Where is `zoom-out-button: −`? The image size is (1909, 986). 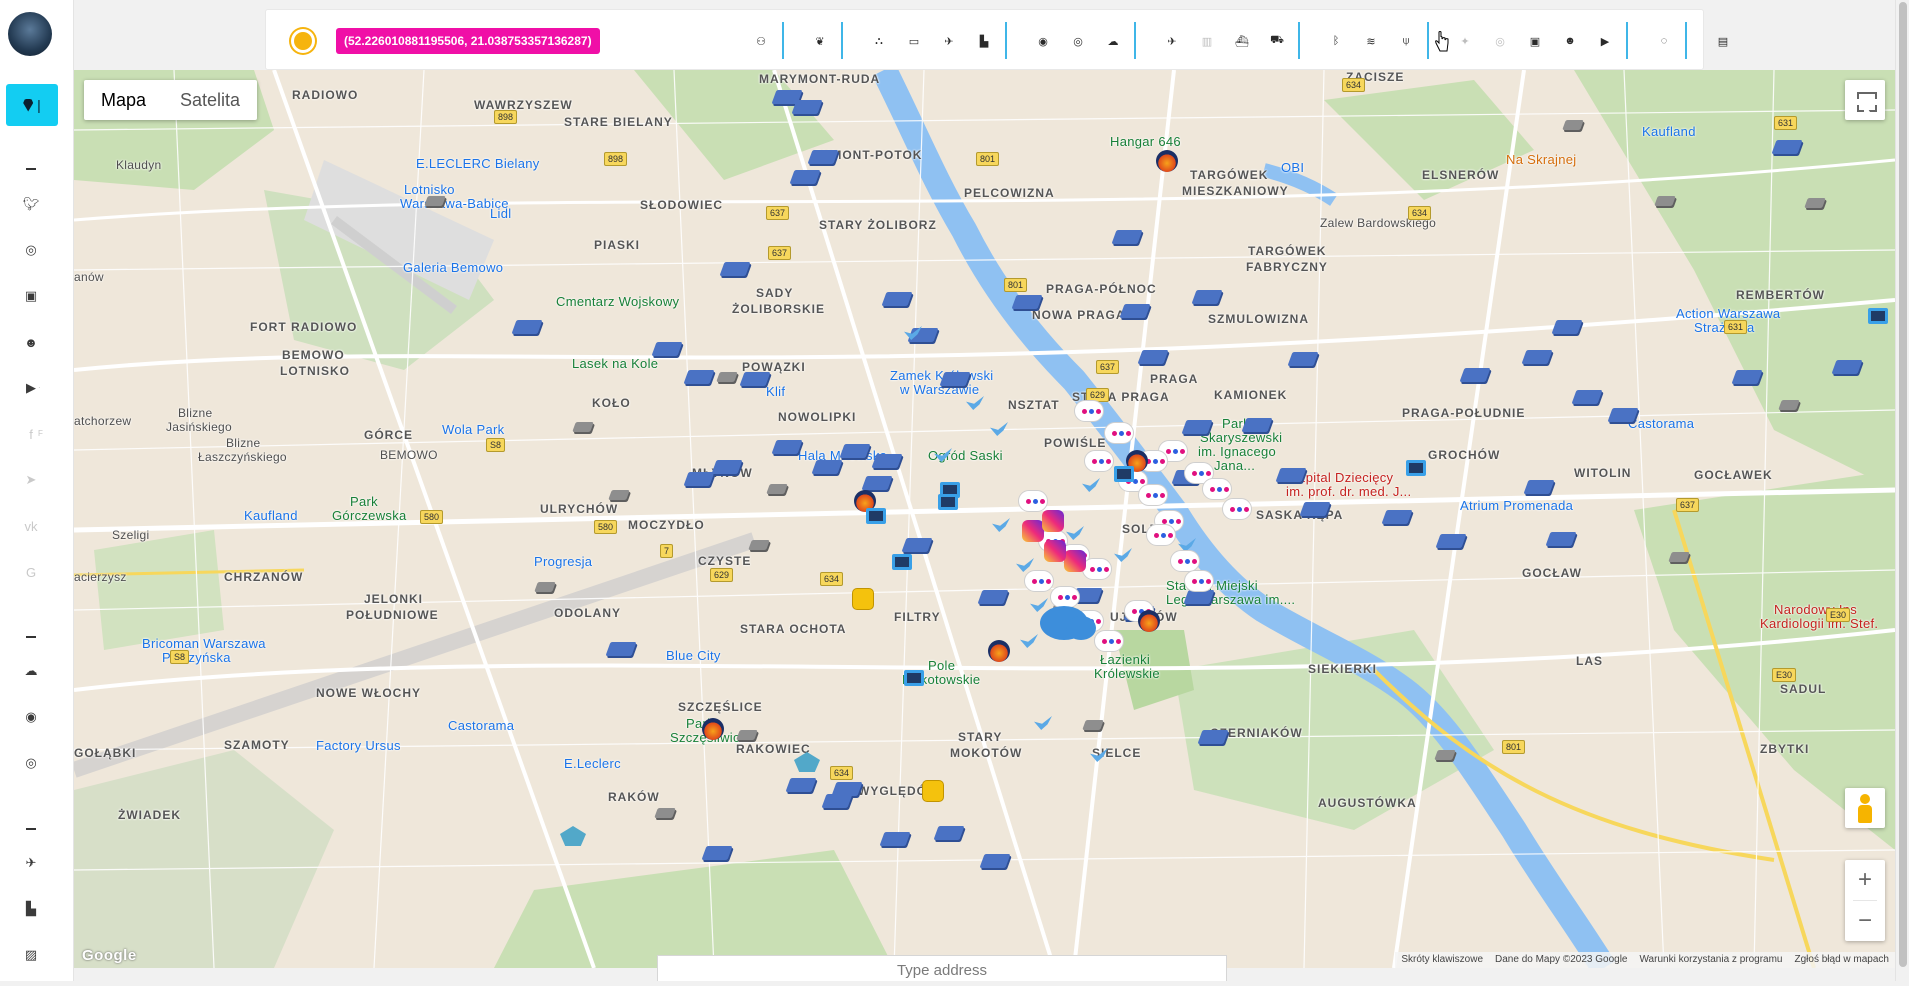 zoom-out-button: − is located at coordinates (1865, 921).